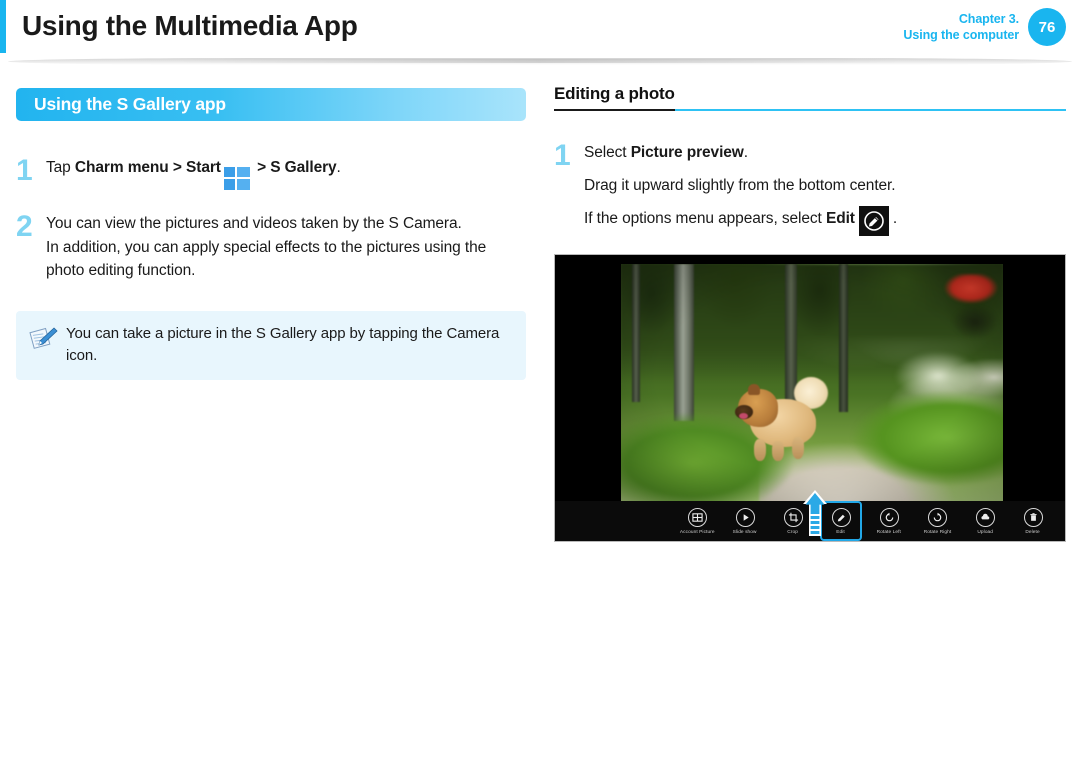  What do you see at coordinates (24, 226) in the screenshot?
I see `step-number: 2` at bounding box center [24, 226].